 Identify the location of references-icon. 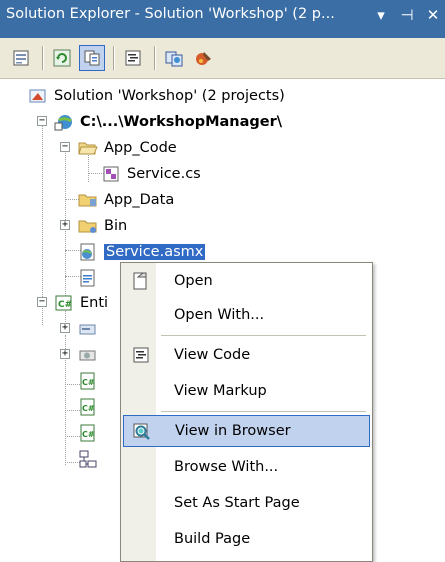
(88, 355).